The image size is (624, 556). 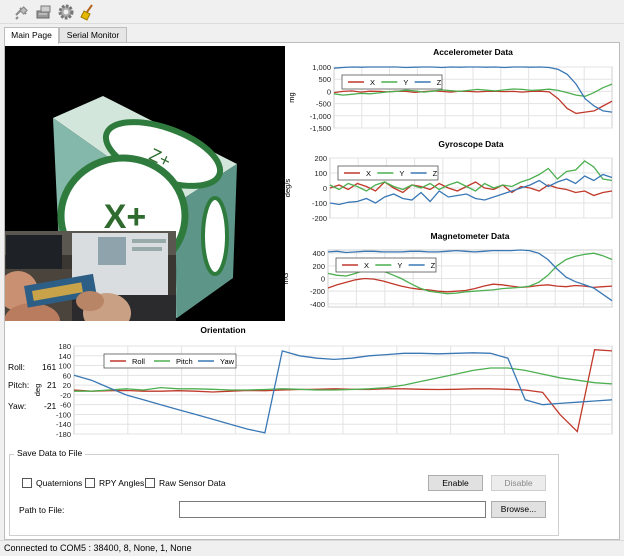 What do you see at coordinates (64, 356) in the screenshot?
I see `y-tick-label: 140` at bounding box center [64, 356].